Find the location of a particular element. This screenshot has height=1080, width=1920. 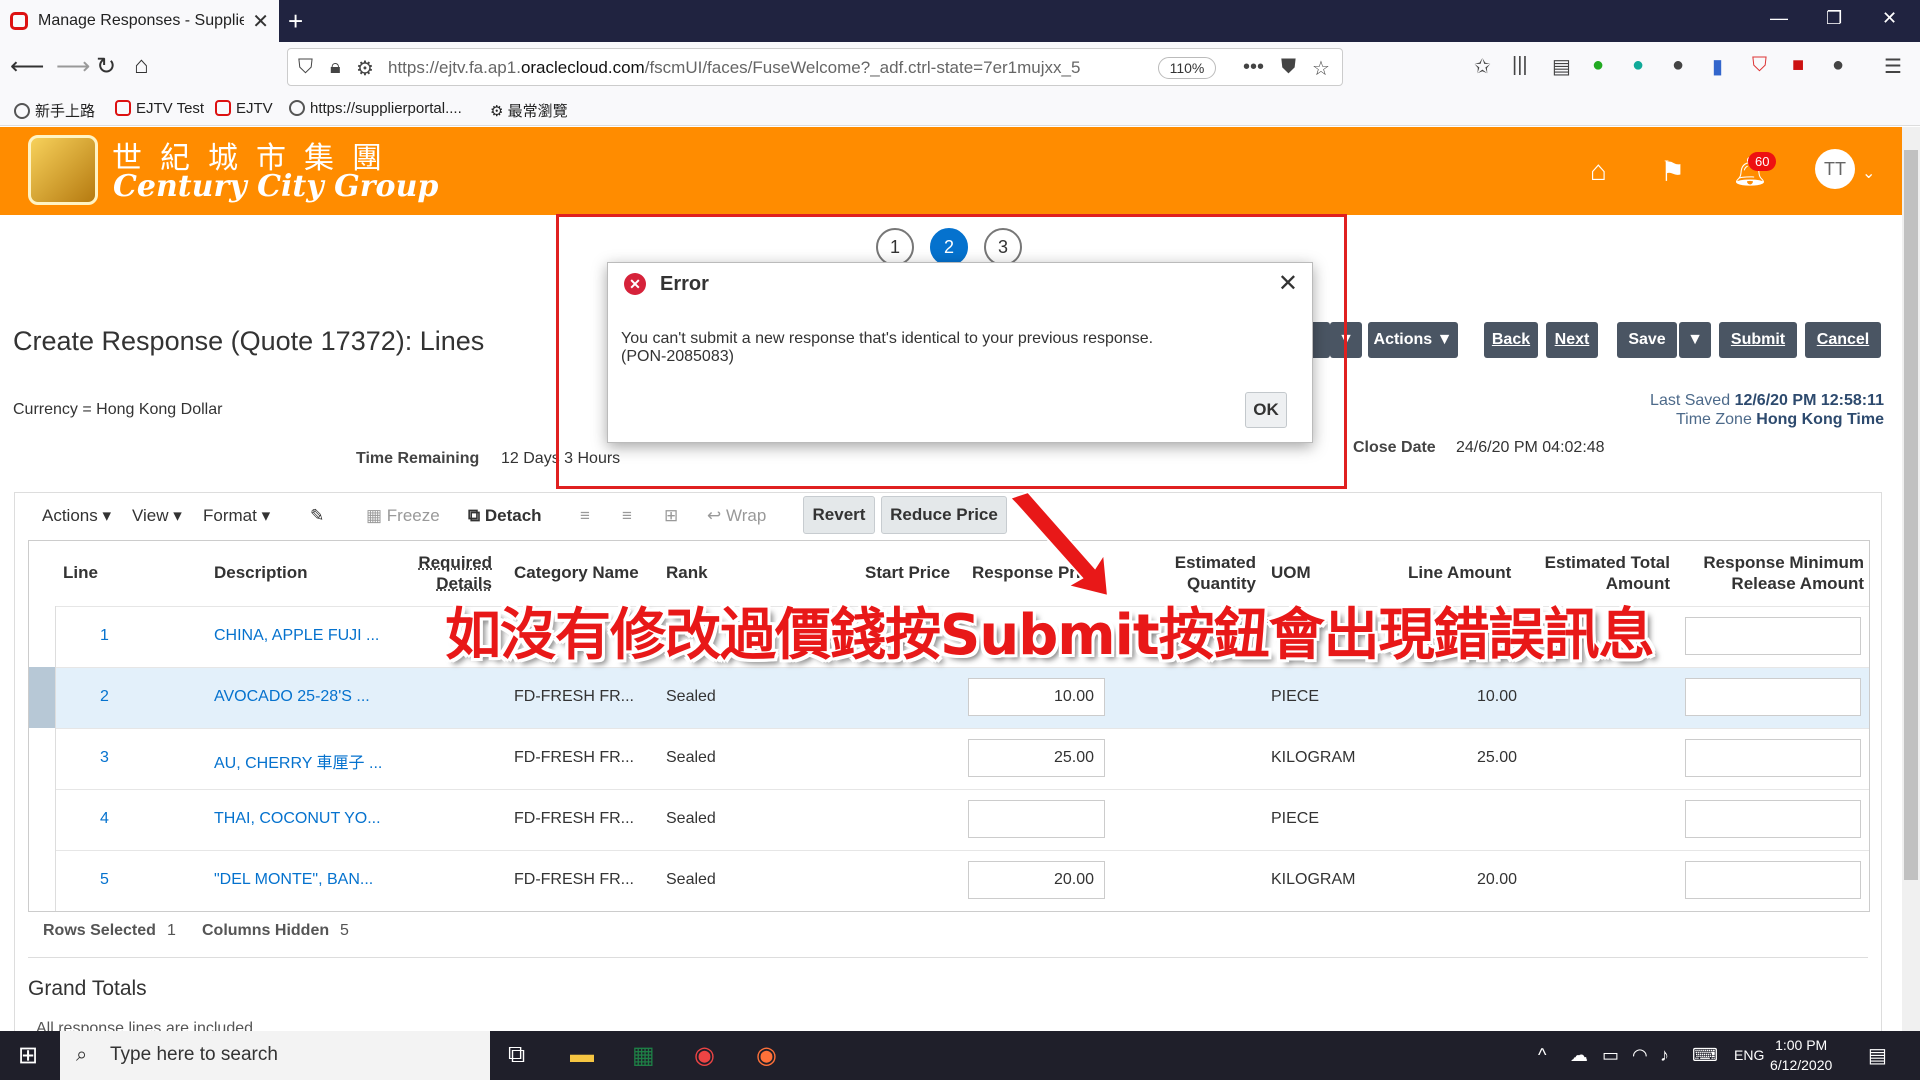

next-button: Next is located at coordinates (1572, 340).